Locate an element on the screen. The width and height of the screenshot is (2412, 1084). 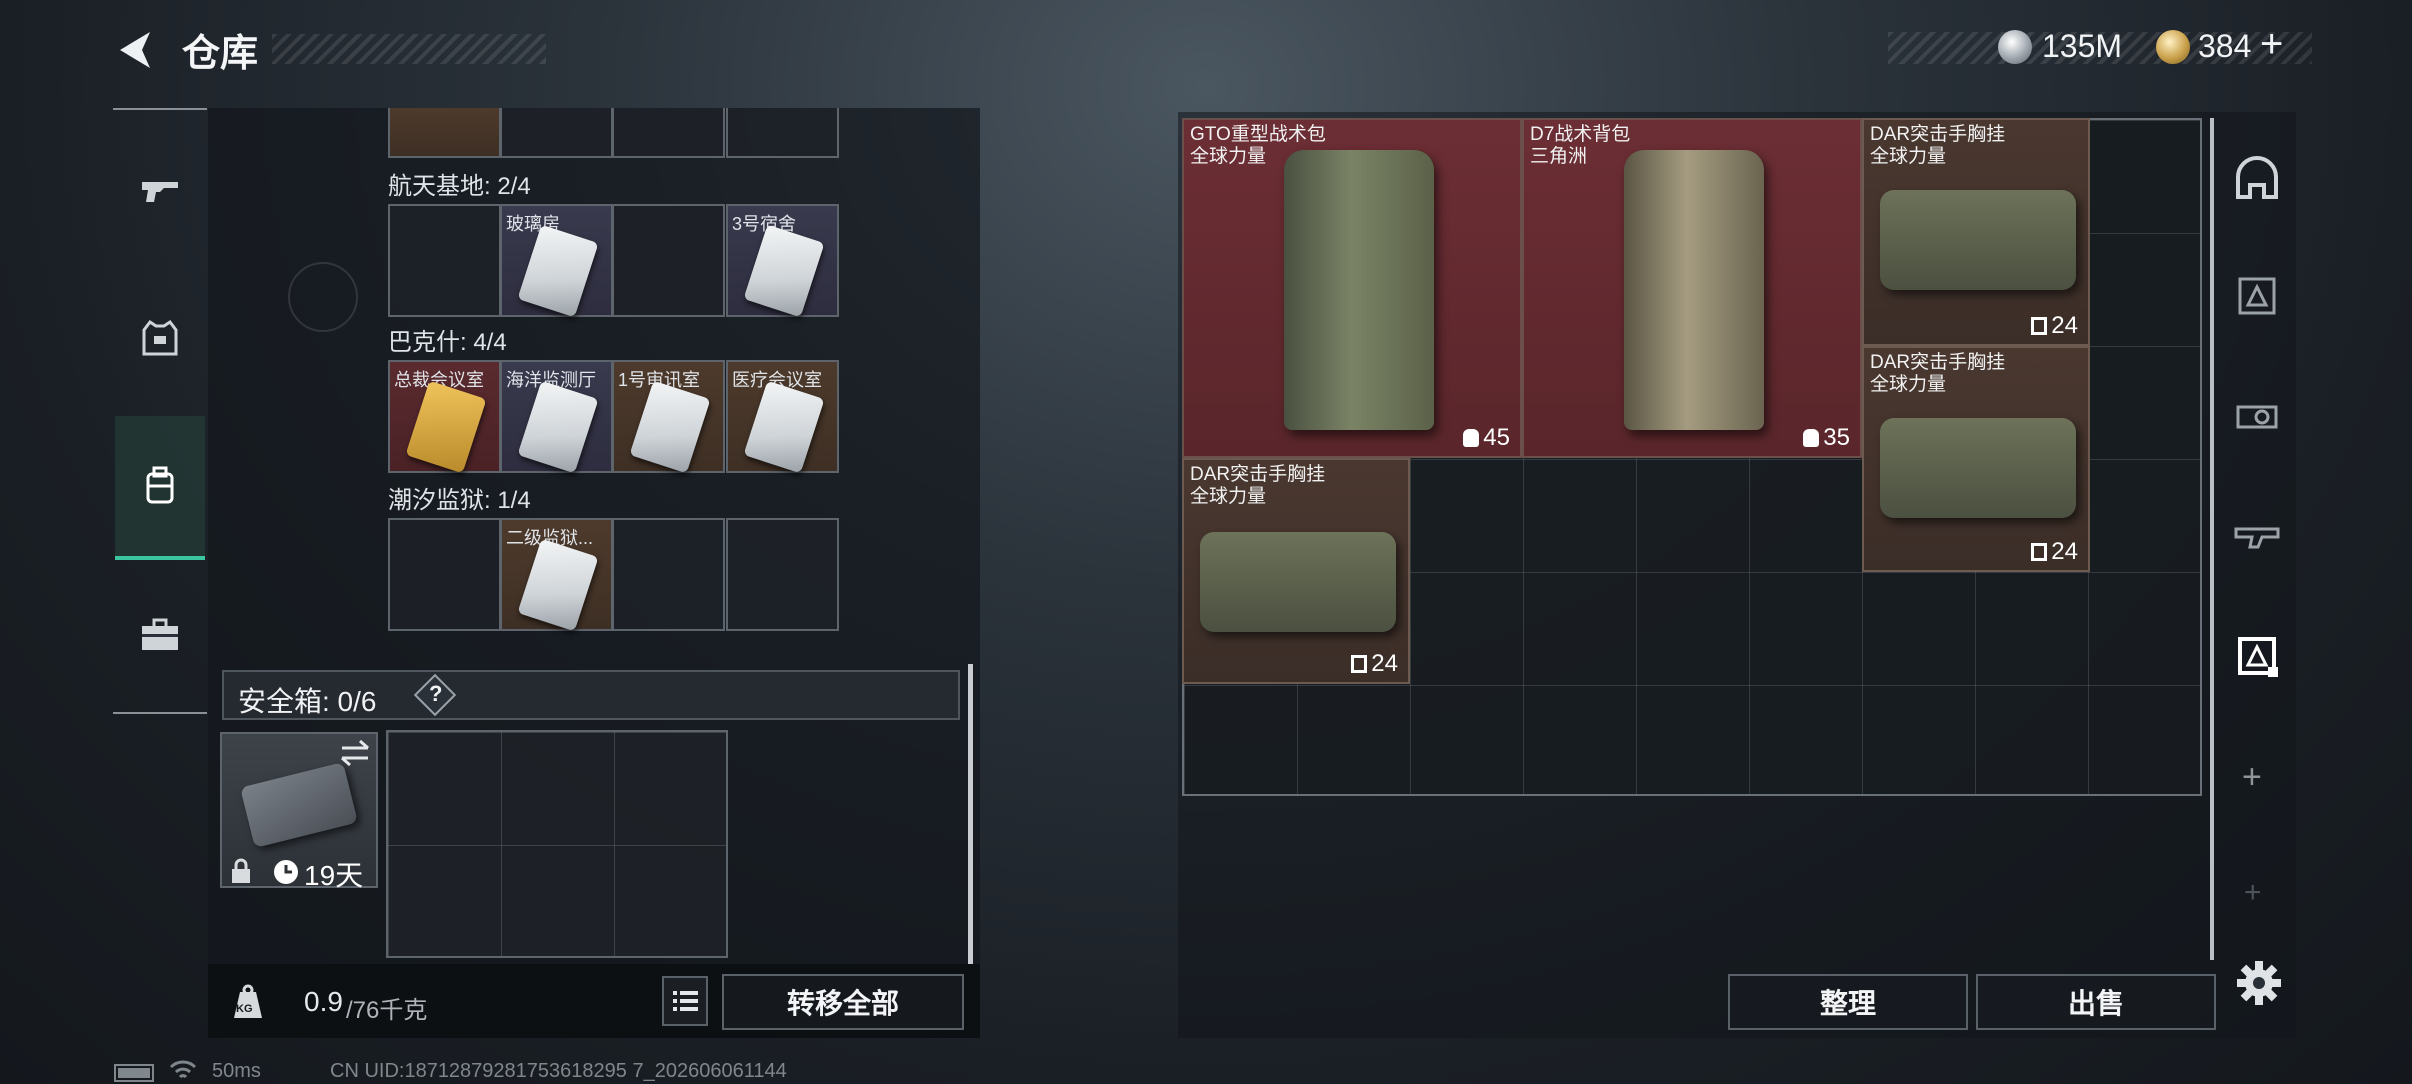
nav-toolbox is located at coordinates (160, 634).